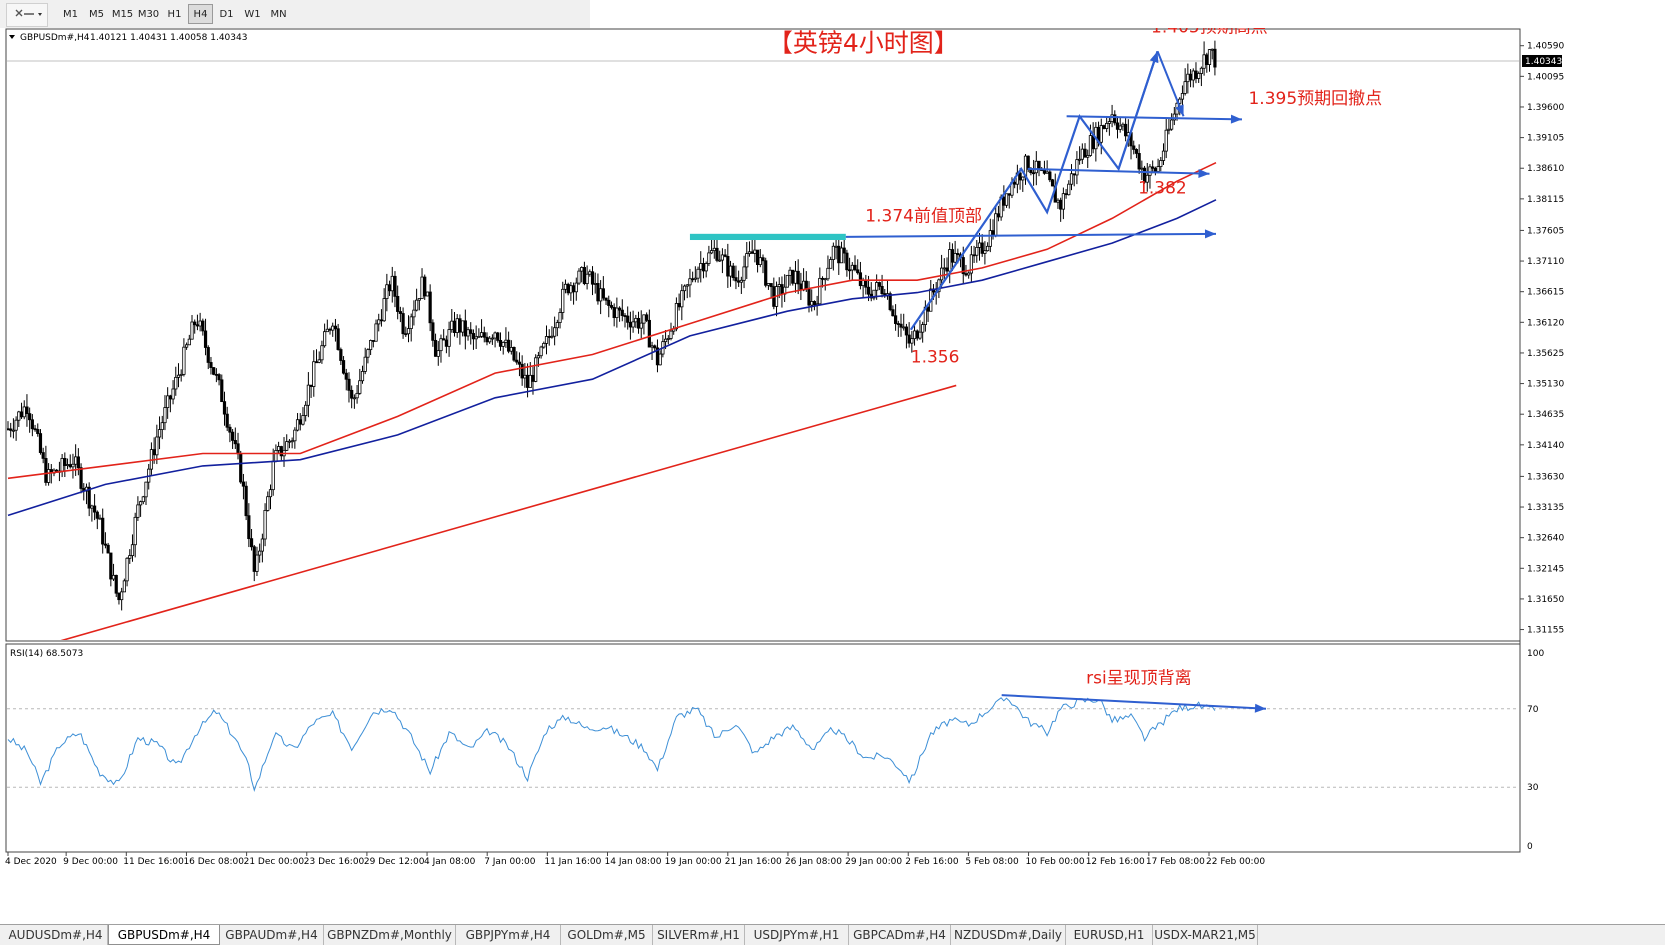 Image resolution: width=1665 pixels, height=945 pixels. I want to click on chart-tab: EURUSD,H1, so click(1109, 935).